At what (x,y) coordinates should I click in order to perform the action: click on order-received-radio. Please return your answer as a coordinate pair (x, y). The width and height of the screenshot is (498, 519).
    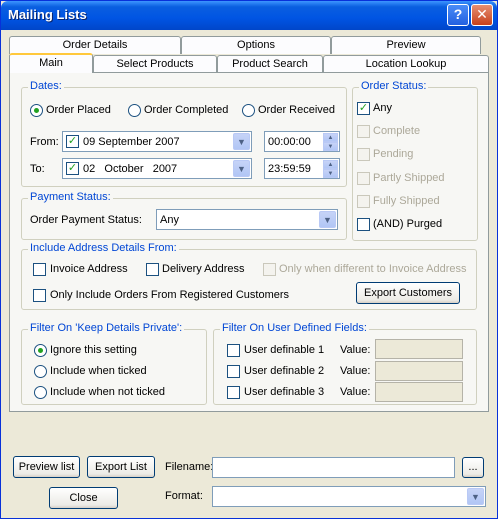
    Looking at the image, I should click on (248, 110).